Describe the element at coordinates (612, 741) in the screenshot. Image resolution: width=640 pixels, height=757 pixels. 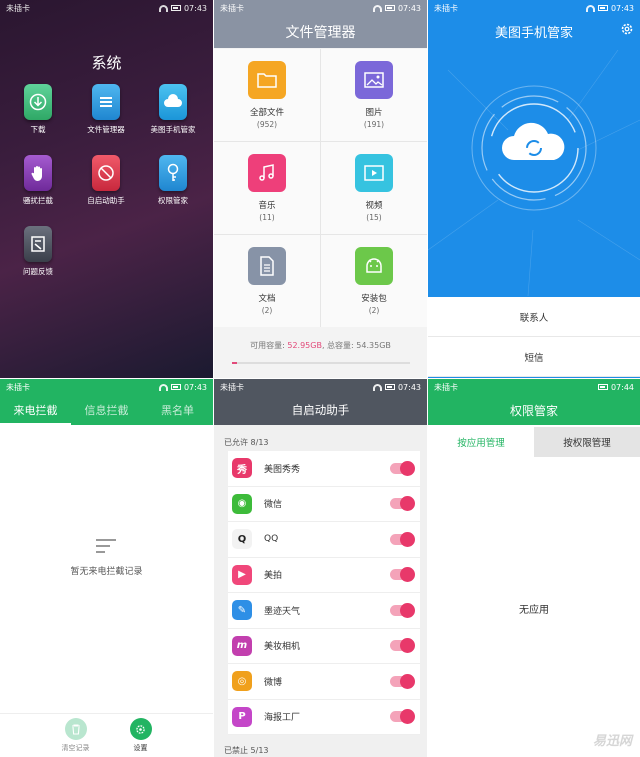
I see `watermark: 易迅网` at that location.